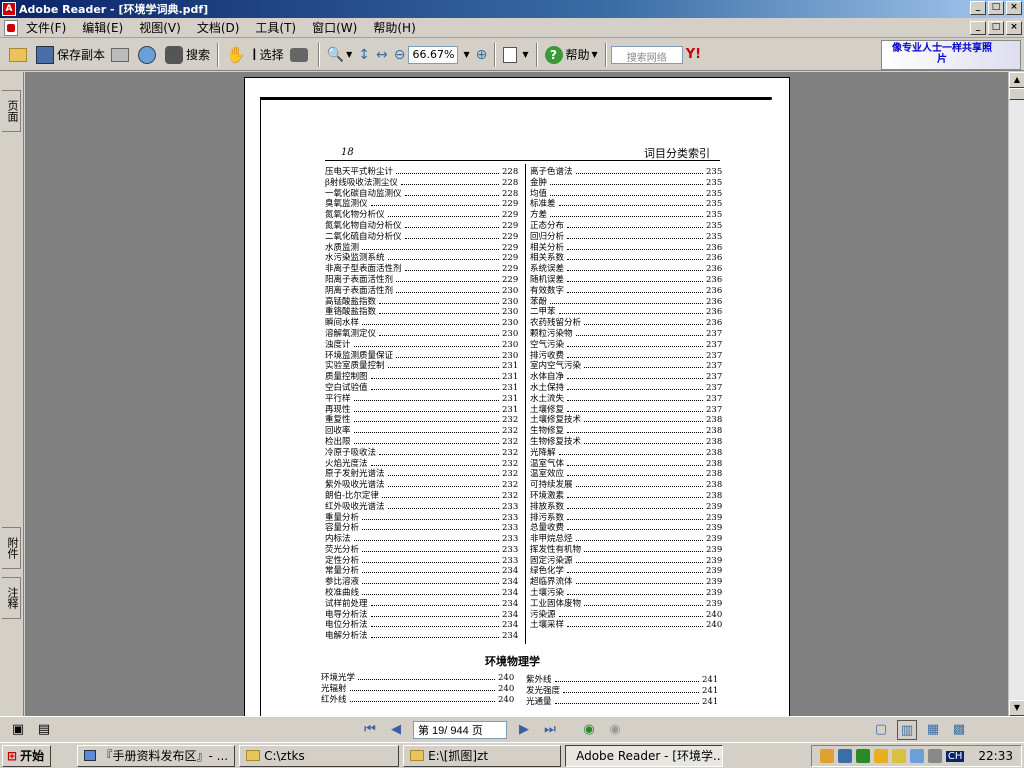 The width and height of the screenshot is (1024, 768). Describe the element at coordinates (340, 55) in the screenshot. I see `zoom-in-tool-button: 🔍 ▼` at that location.